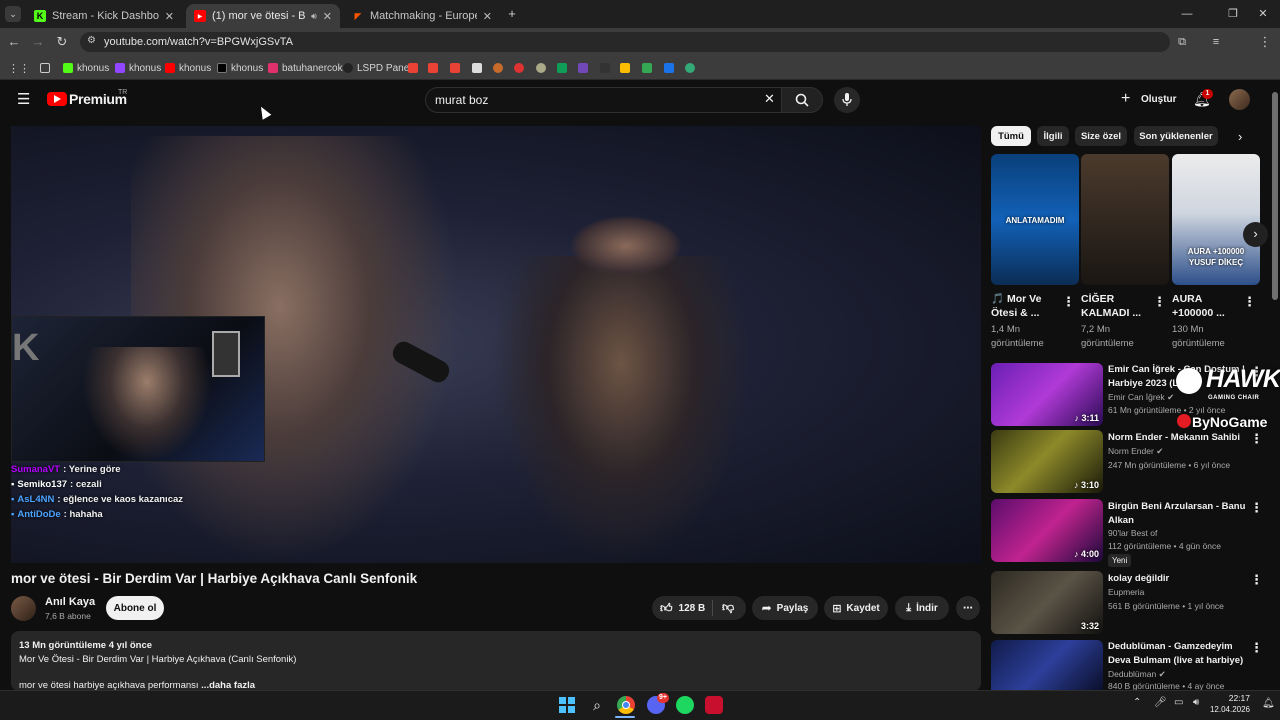  I want to click on voice-search-button, so click(847, 100).